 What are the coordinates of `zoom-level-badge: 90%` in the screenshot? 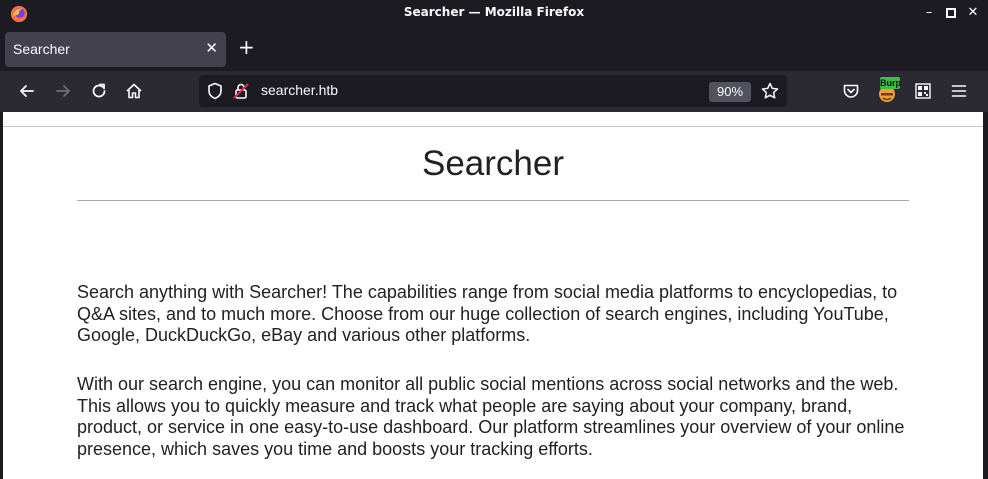 It's located at (730, 92).